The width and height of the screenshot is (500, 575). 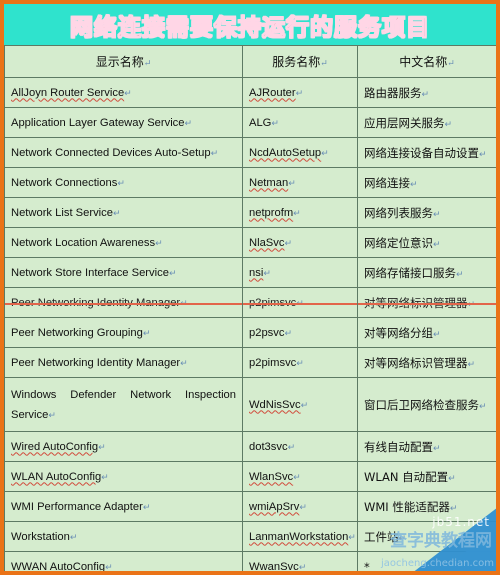 What do you see at coordinates (272, 92) in the screenshot?
I see `cell-service-name-text: AJRouter` at bounding box center [272, 92].